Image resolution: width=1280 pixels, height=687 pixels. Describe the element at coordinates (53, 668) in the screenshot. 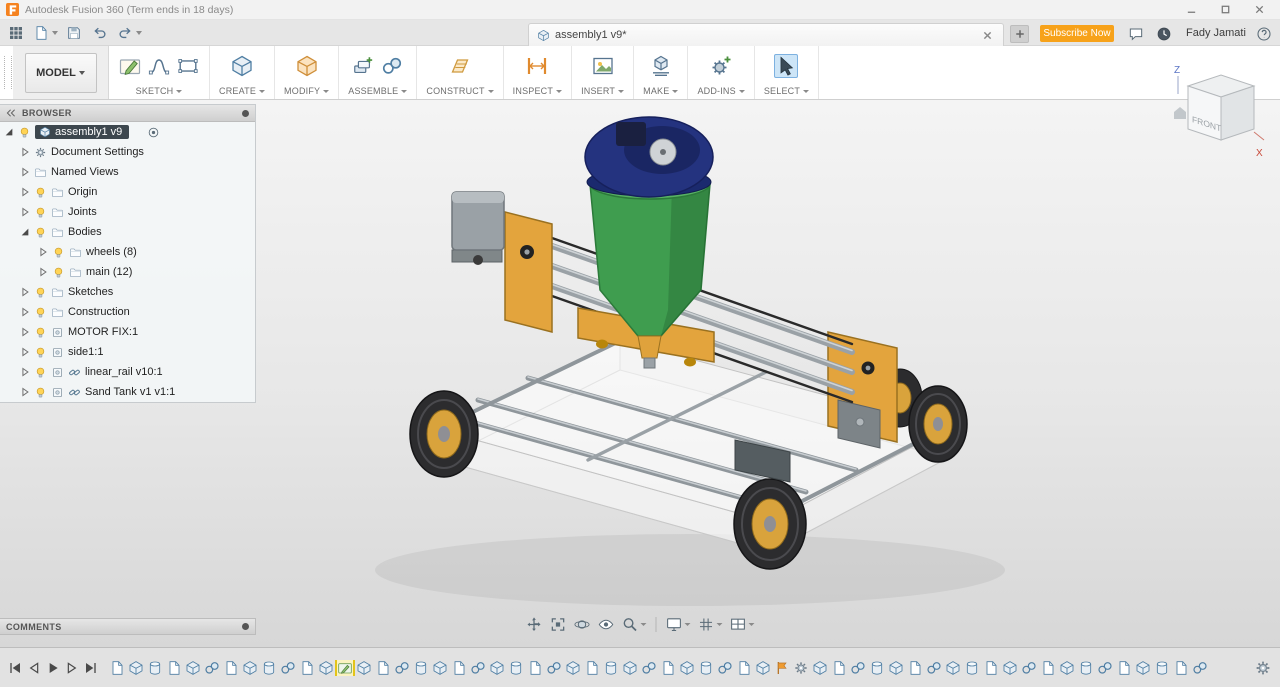

I see `timeline-play-button` at that location.